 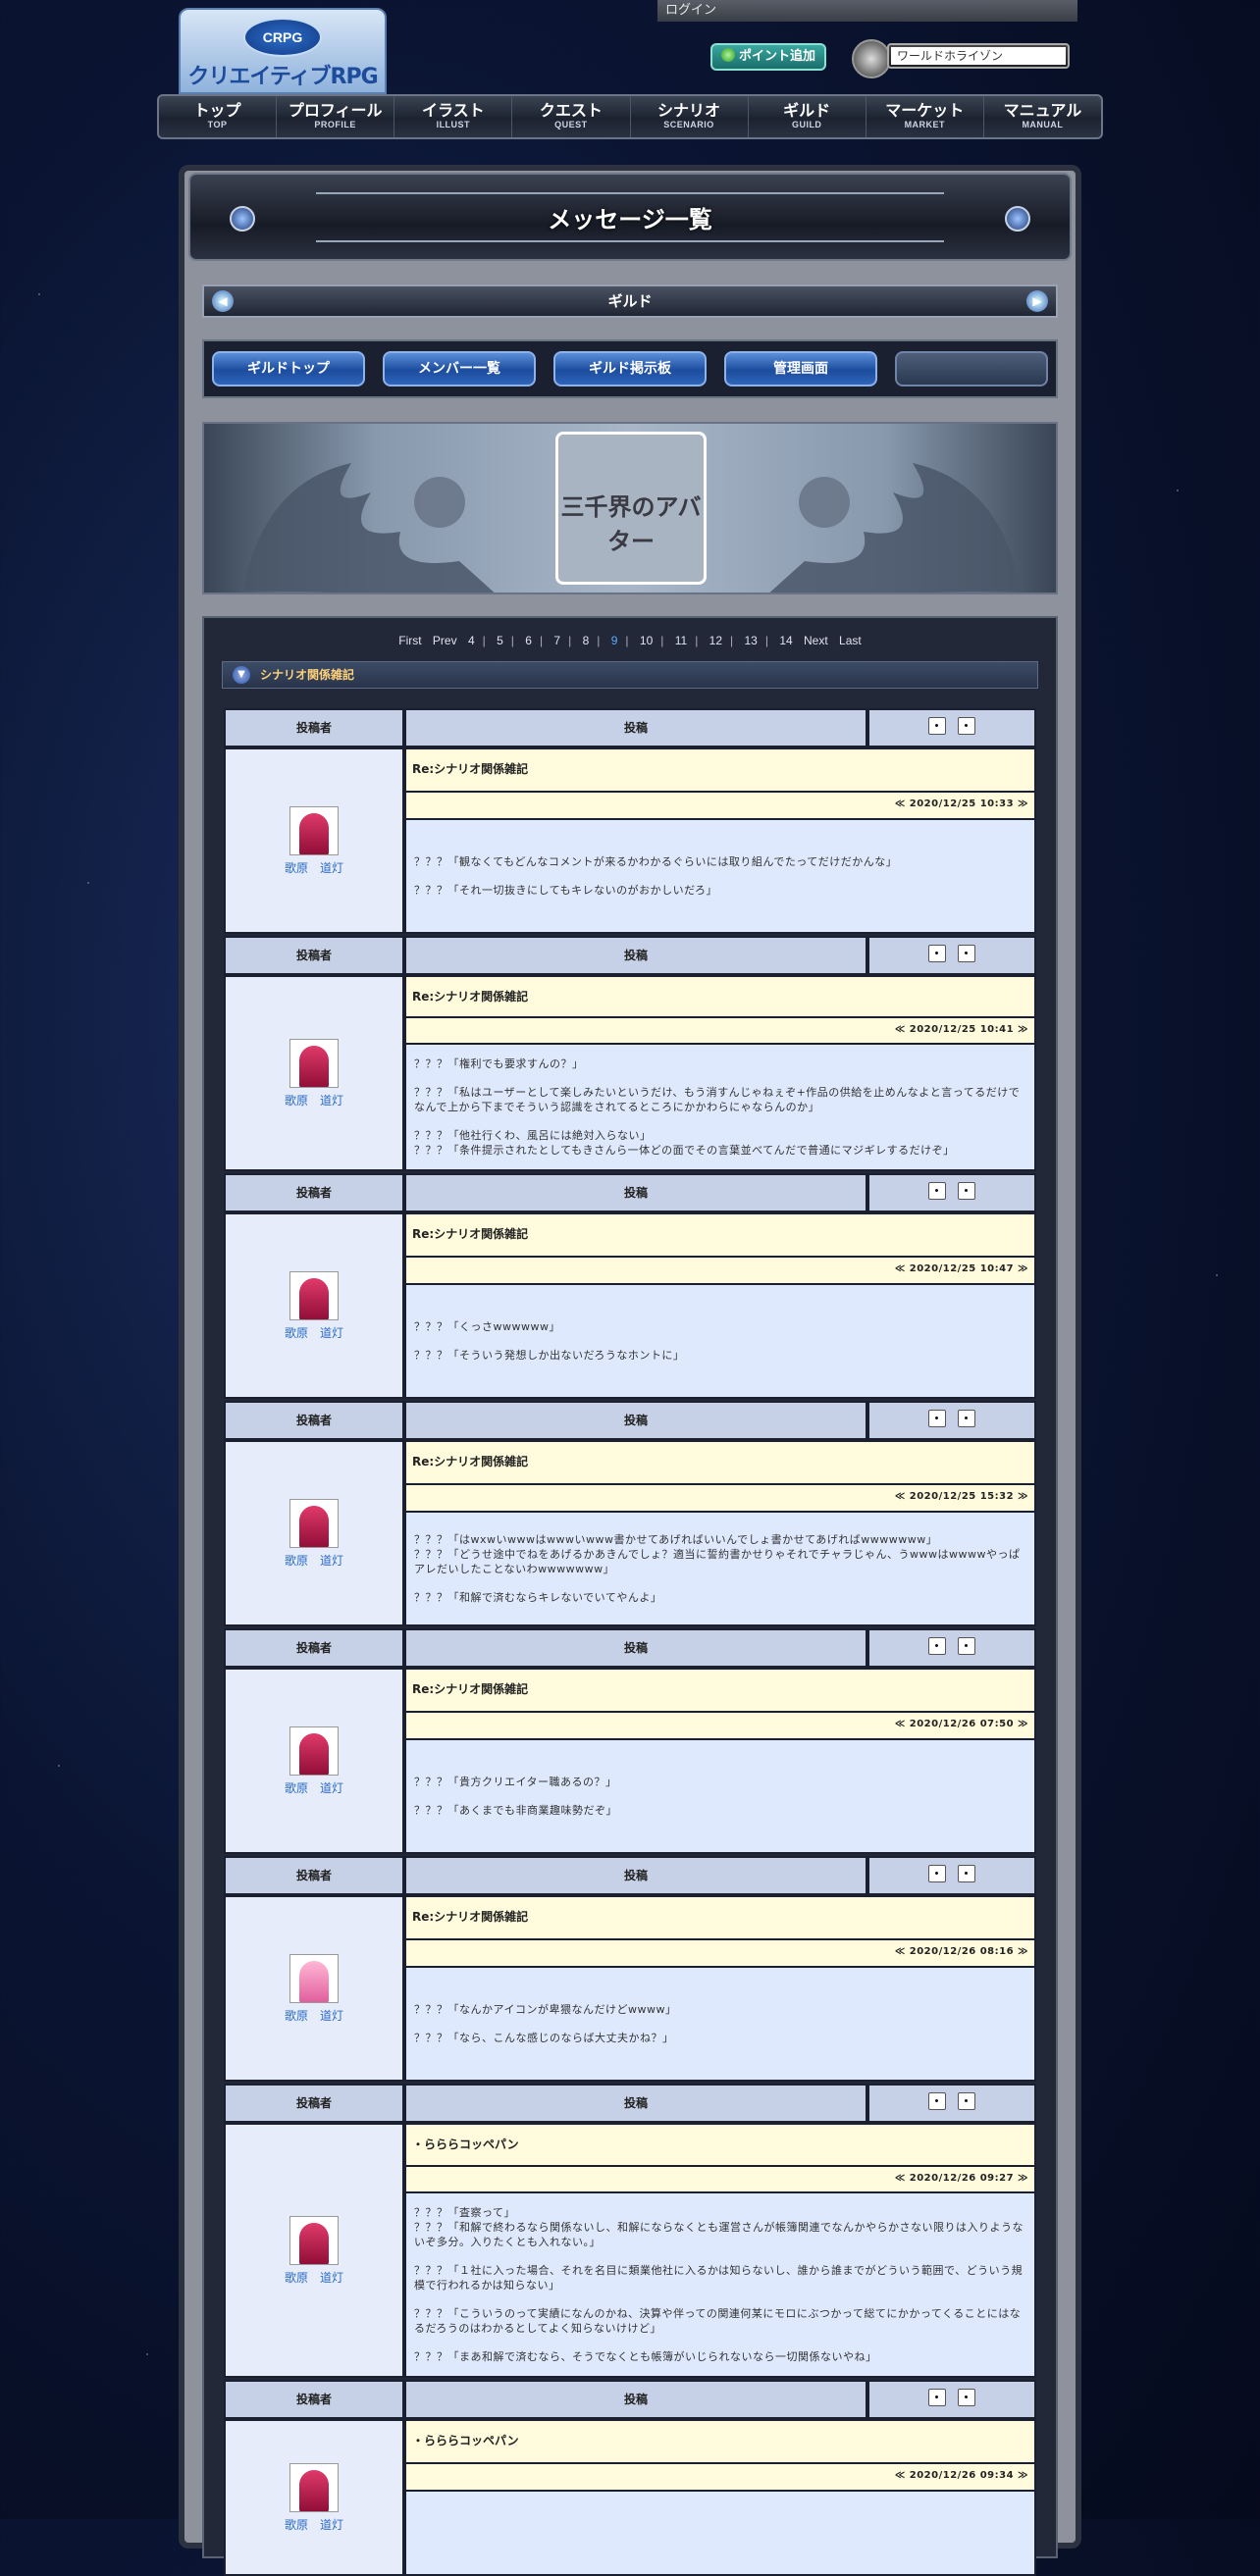 I want to click on nav-guild: ギルド GUILD, so click(x=807, y=116).